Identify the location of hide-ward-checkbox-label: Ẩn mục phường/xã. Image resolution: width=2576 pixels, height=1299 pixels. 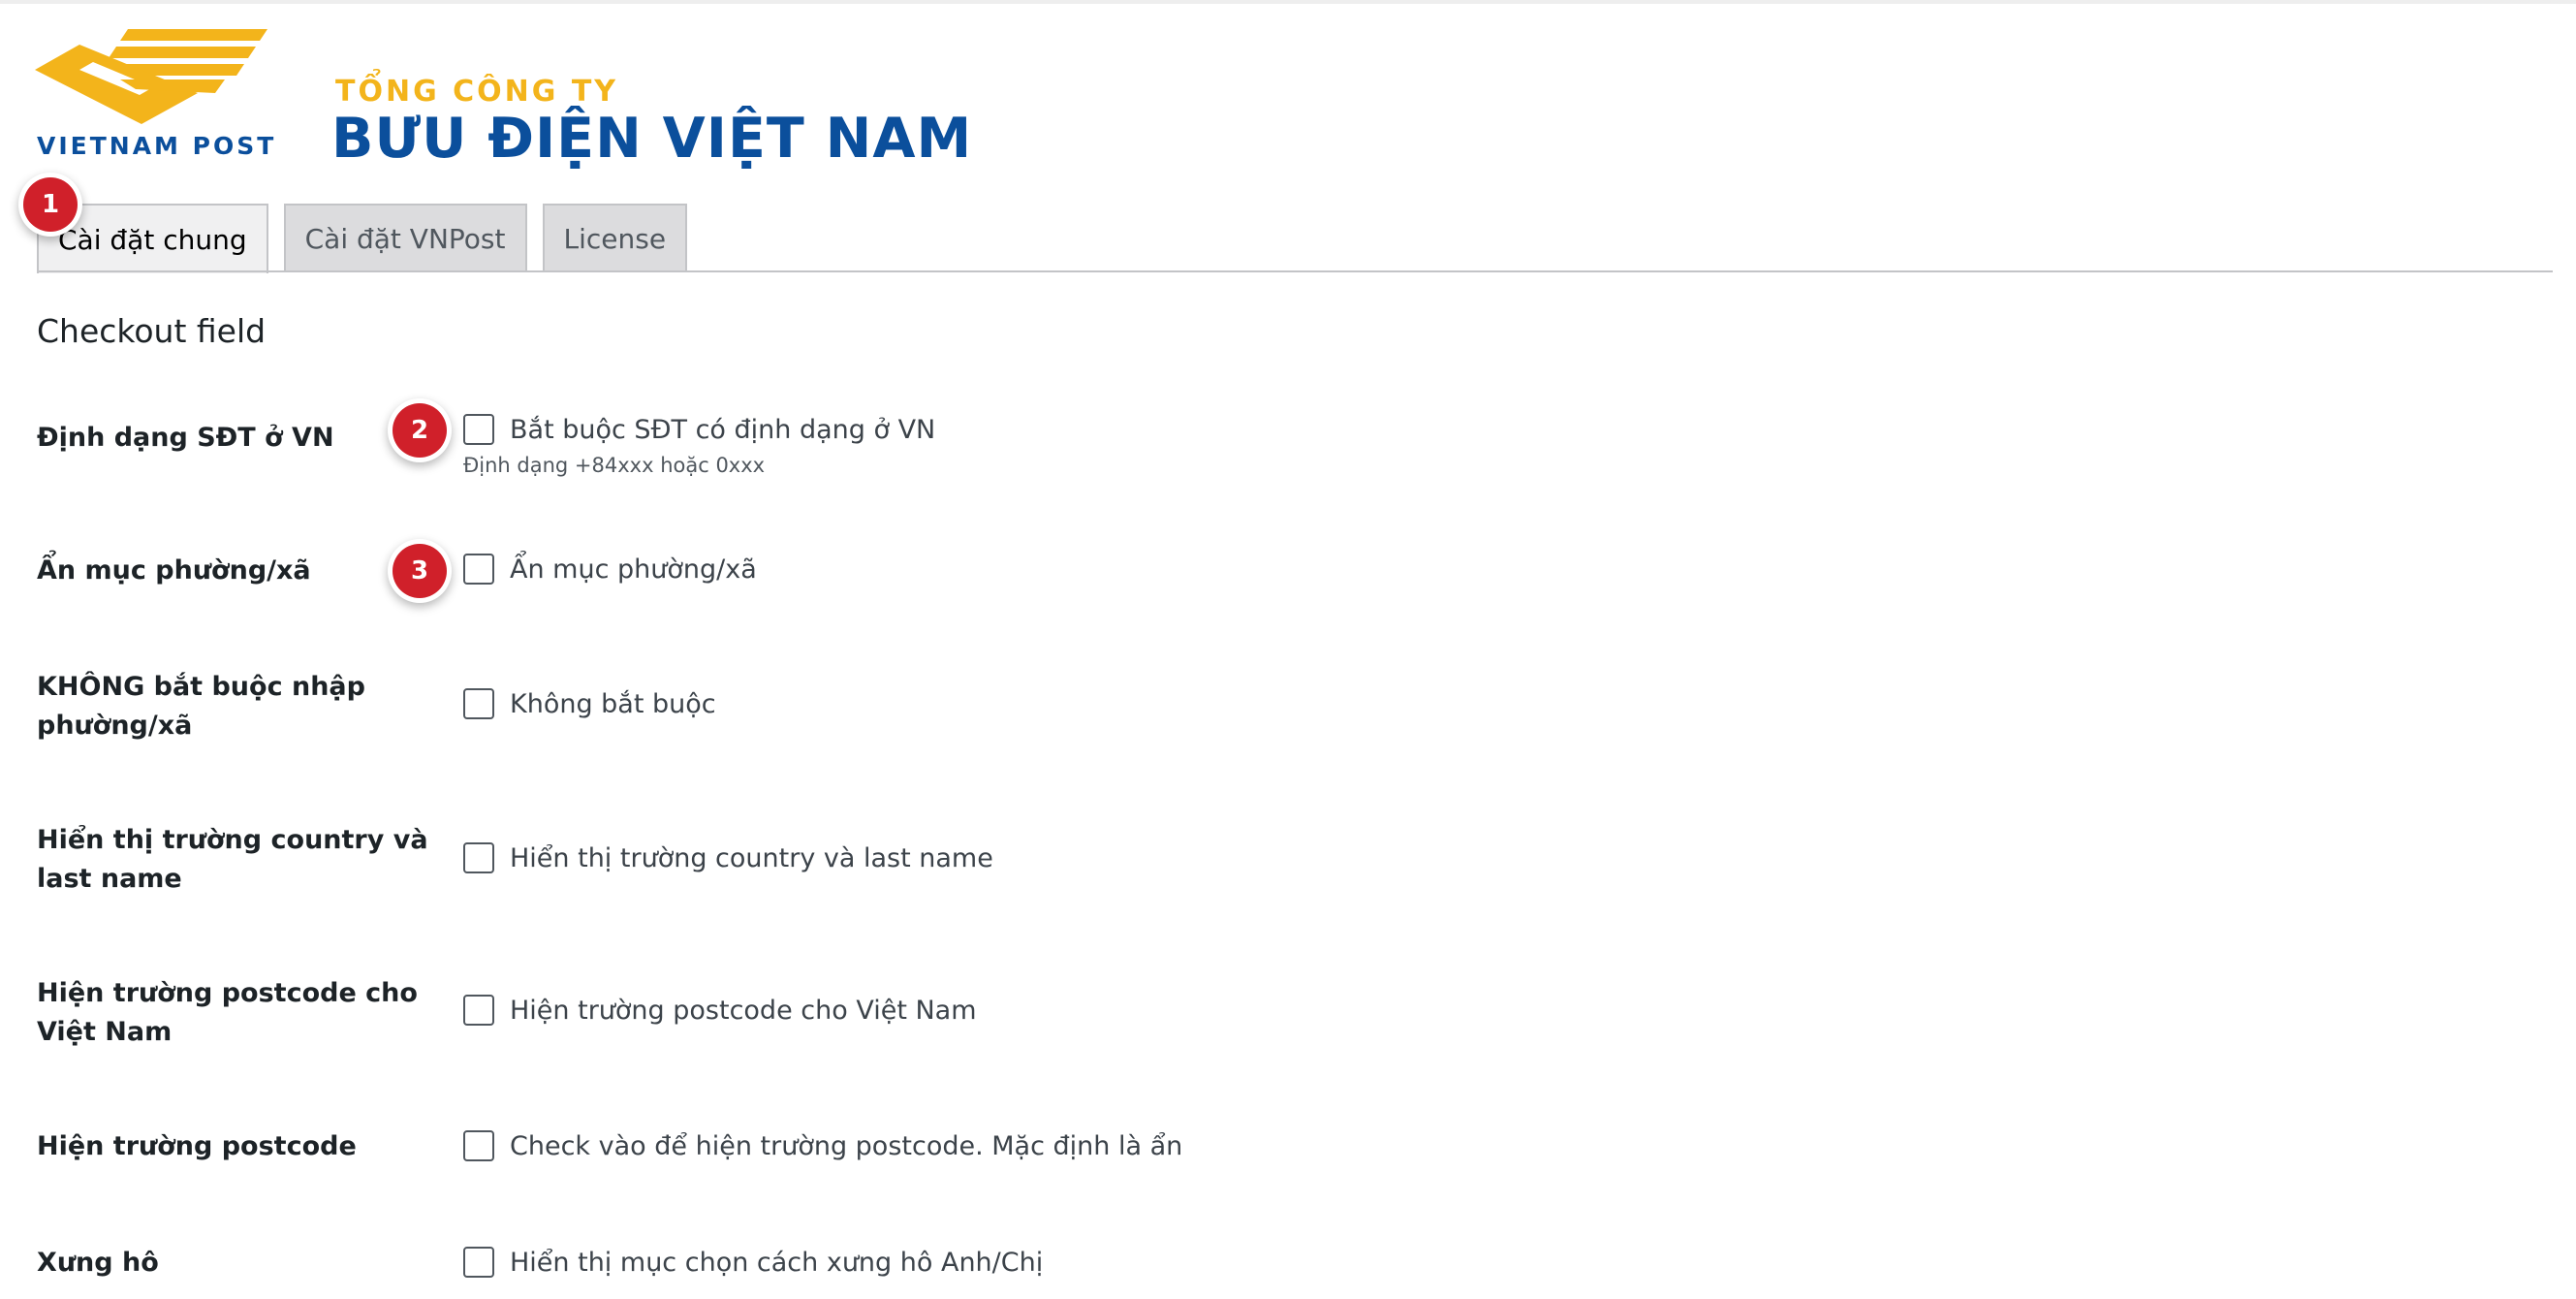
(633, 569).